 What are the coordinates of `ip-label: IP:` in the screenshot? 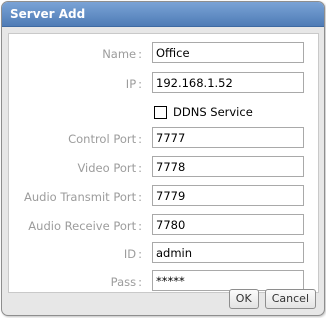 It's located at (133, 84).